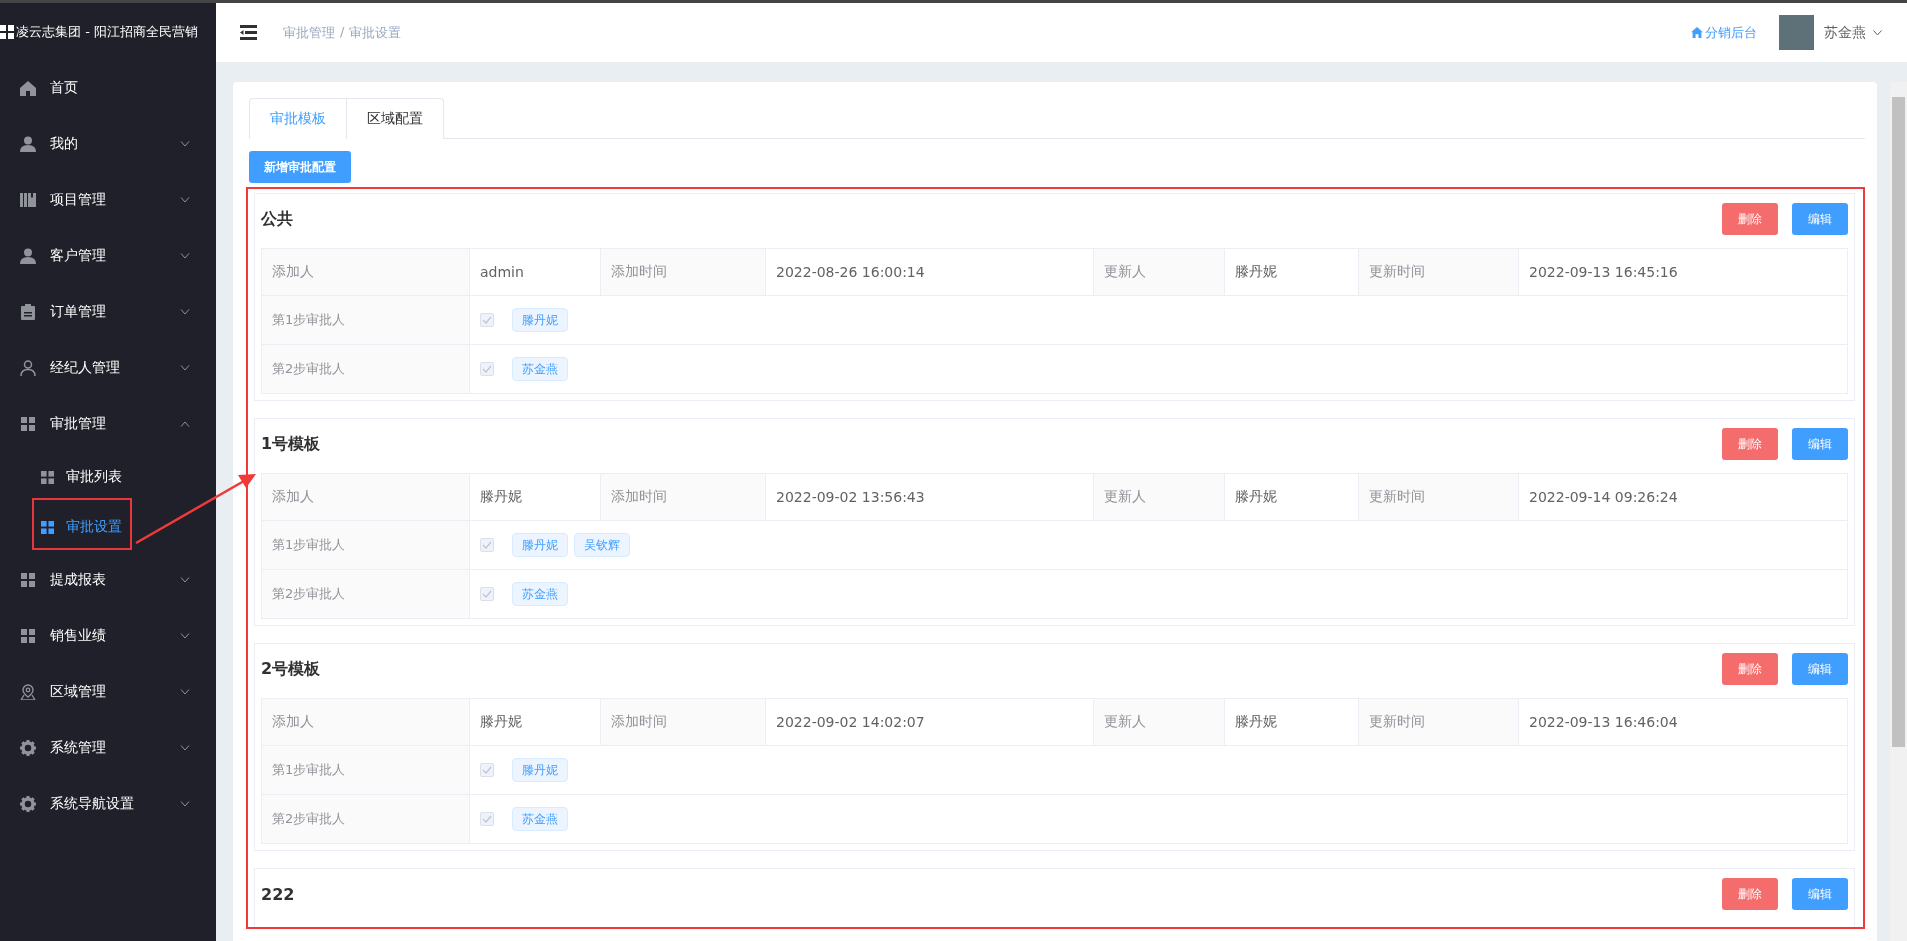 The width and height of the screenshot is (1907, 941). Describe the element at coordinates (291, 444) in the screenshot. I see `template-title: 1号模板` at that location.